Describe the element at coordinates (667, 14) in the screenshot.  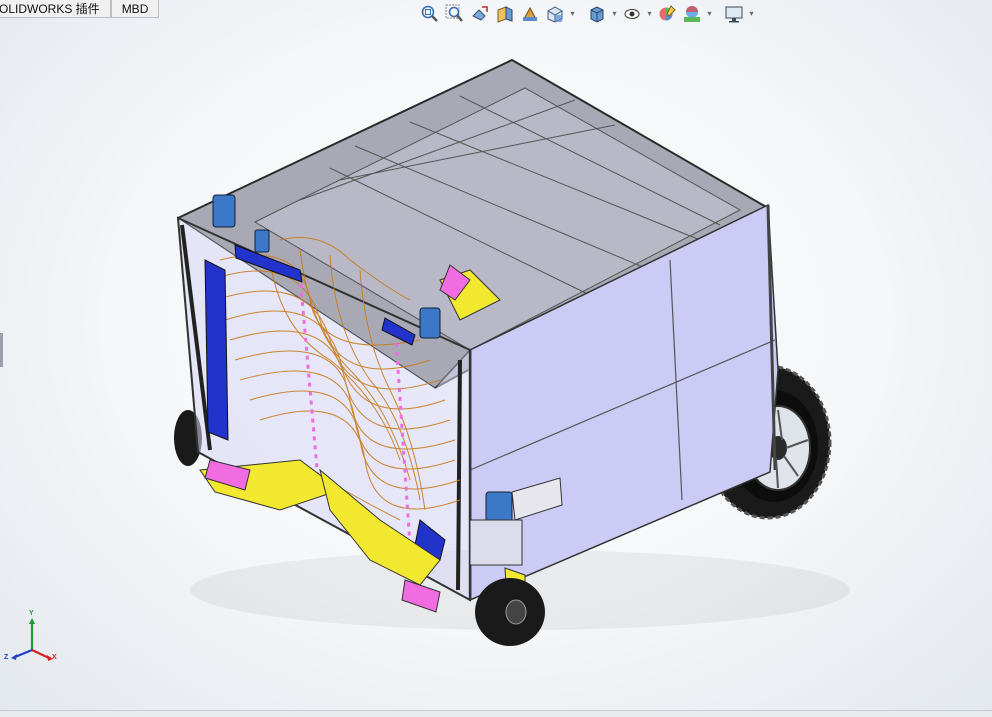
I see `edit-appearance-icon` at that location.